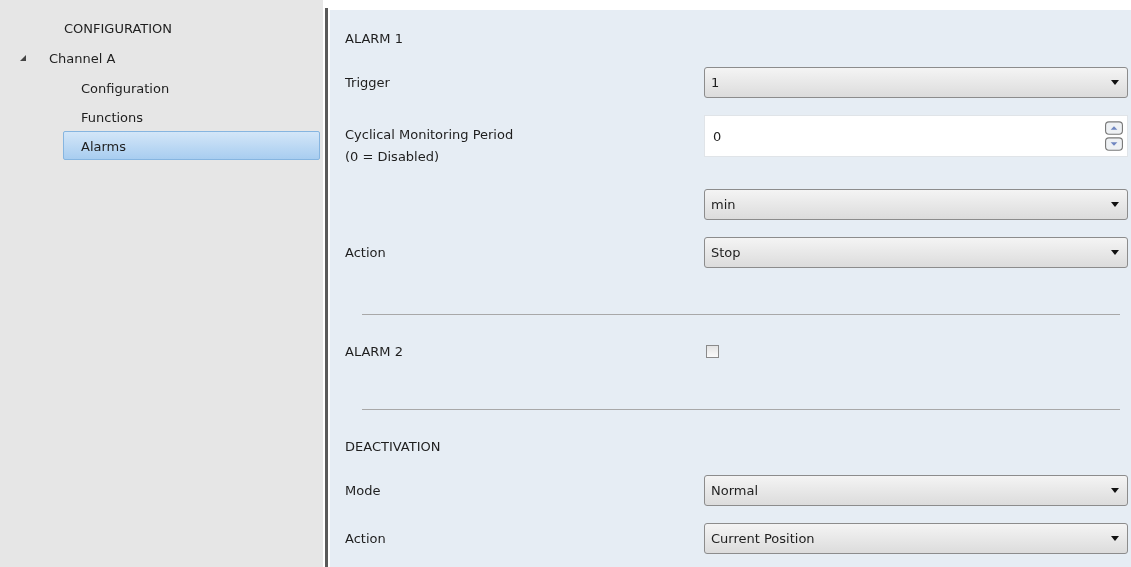  What do you see at coordinates (393, 446) in the screenshot?
I see `section-heading: DEACTIVATION` at bounding box center [393, 446].